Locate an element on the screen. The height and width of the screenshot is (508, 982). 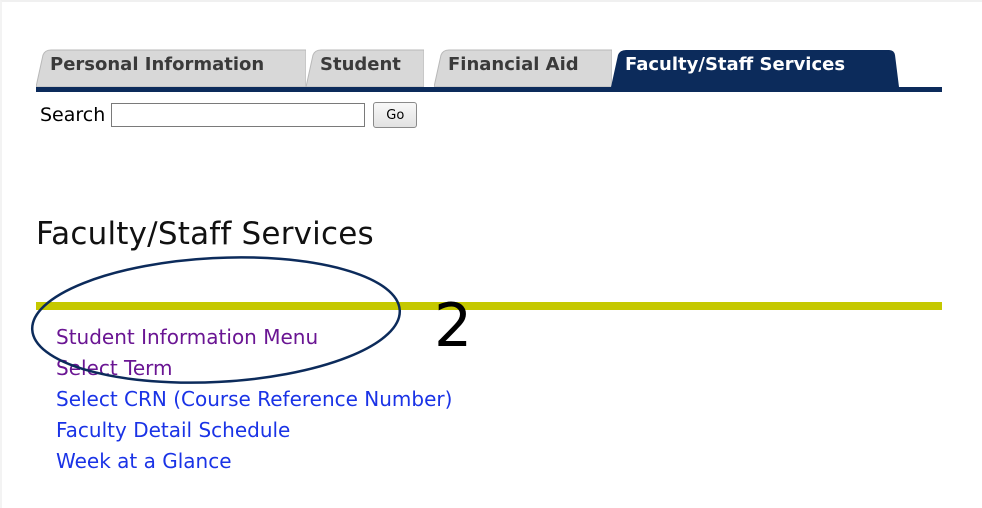
tab-faculty-staff-services: Faculty/Staff Services is located at coordinates (755, 67).